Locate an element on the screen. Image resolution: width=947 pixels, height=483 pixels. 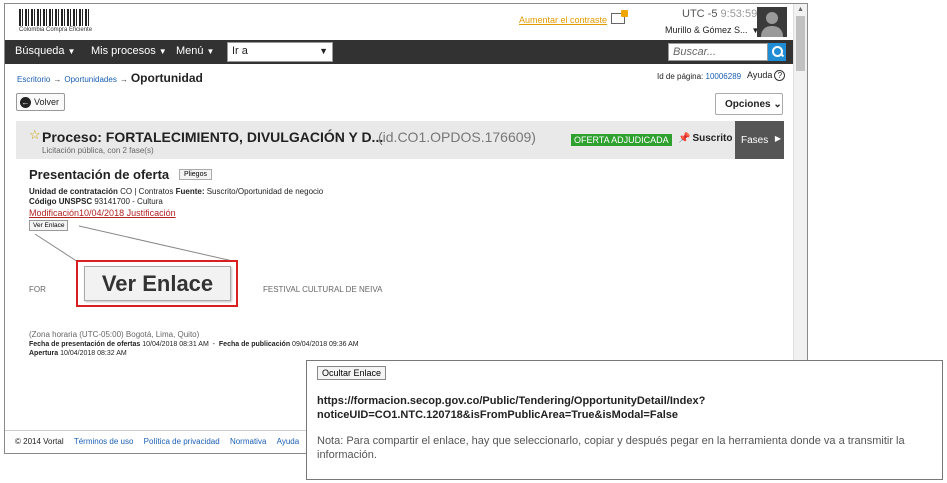
opening-value: 10/04/2018 08:32 AM is located at coordinates (93, 353).